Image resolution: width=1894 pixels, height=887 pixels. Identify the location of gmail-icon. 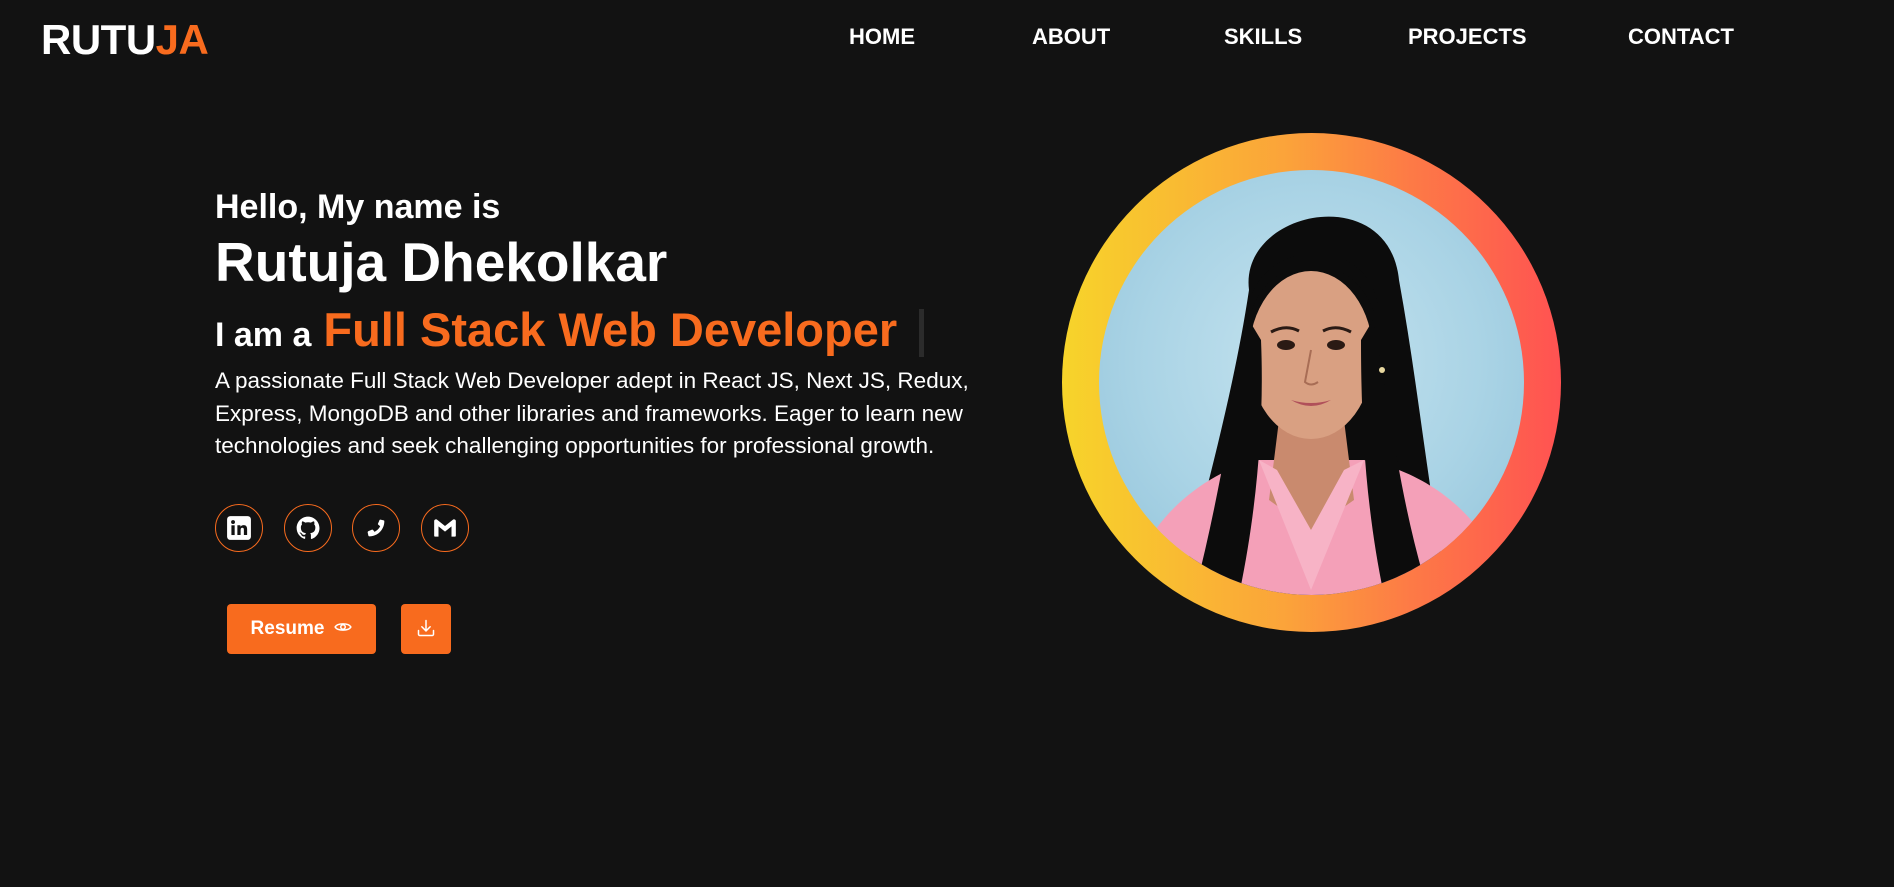
(445, 528).